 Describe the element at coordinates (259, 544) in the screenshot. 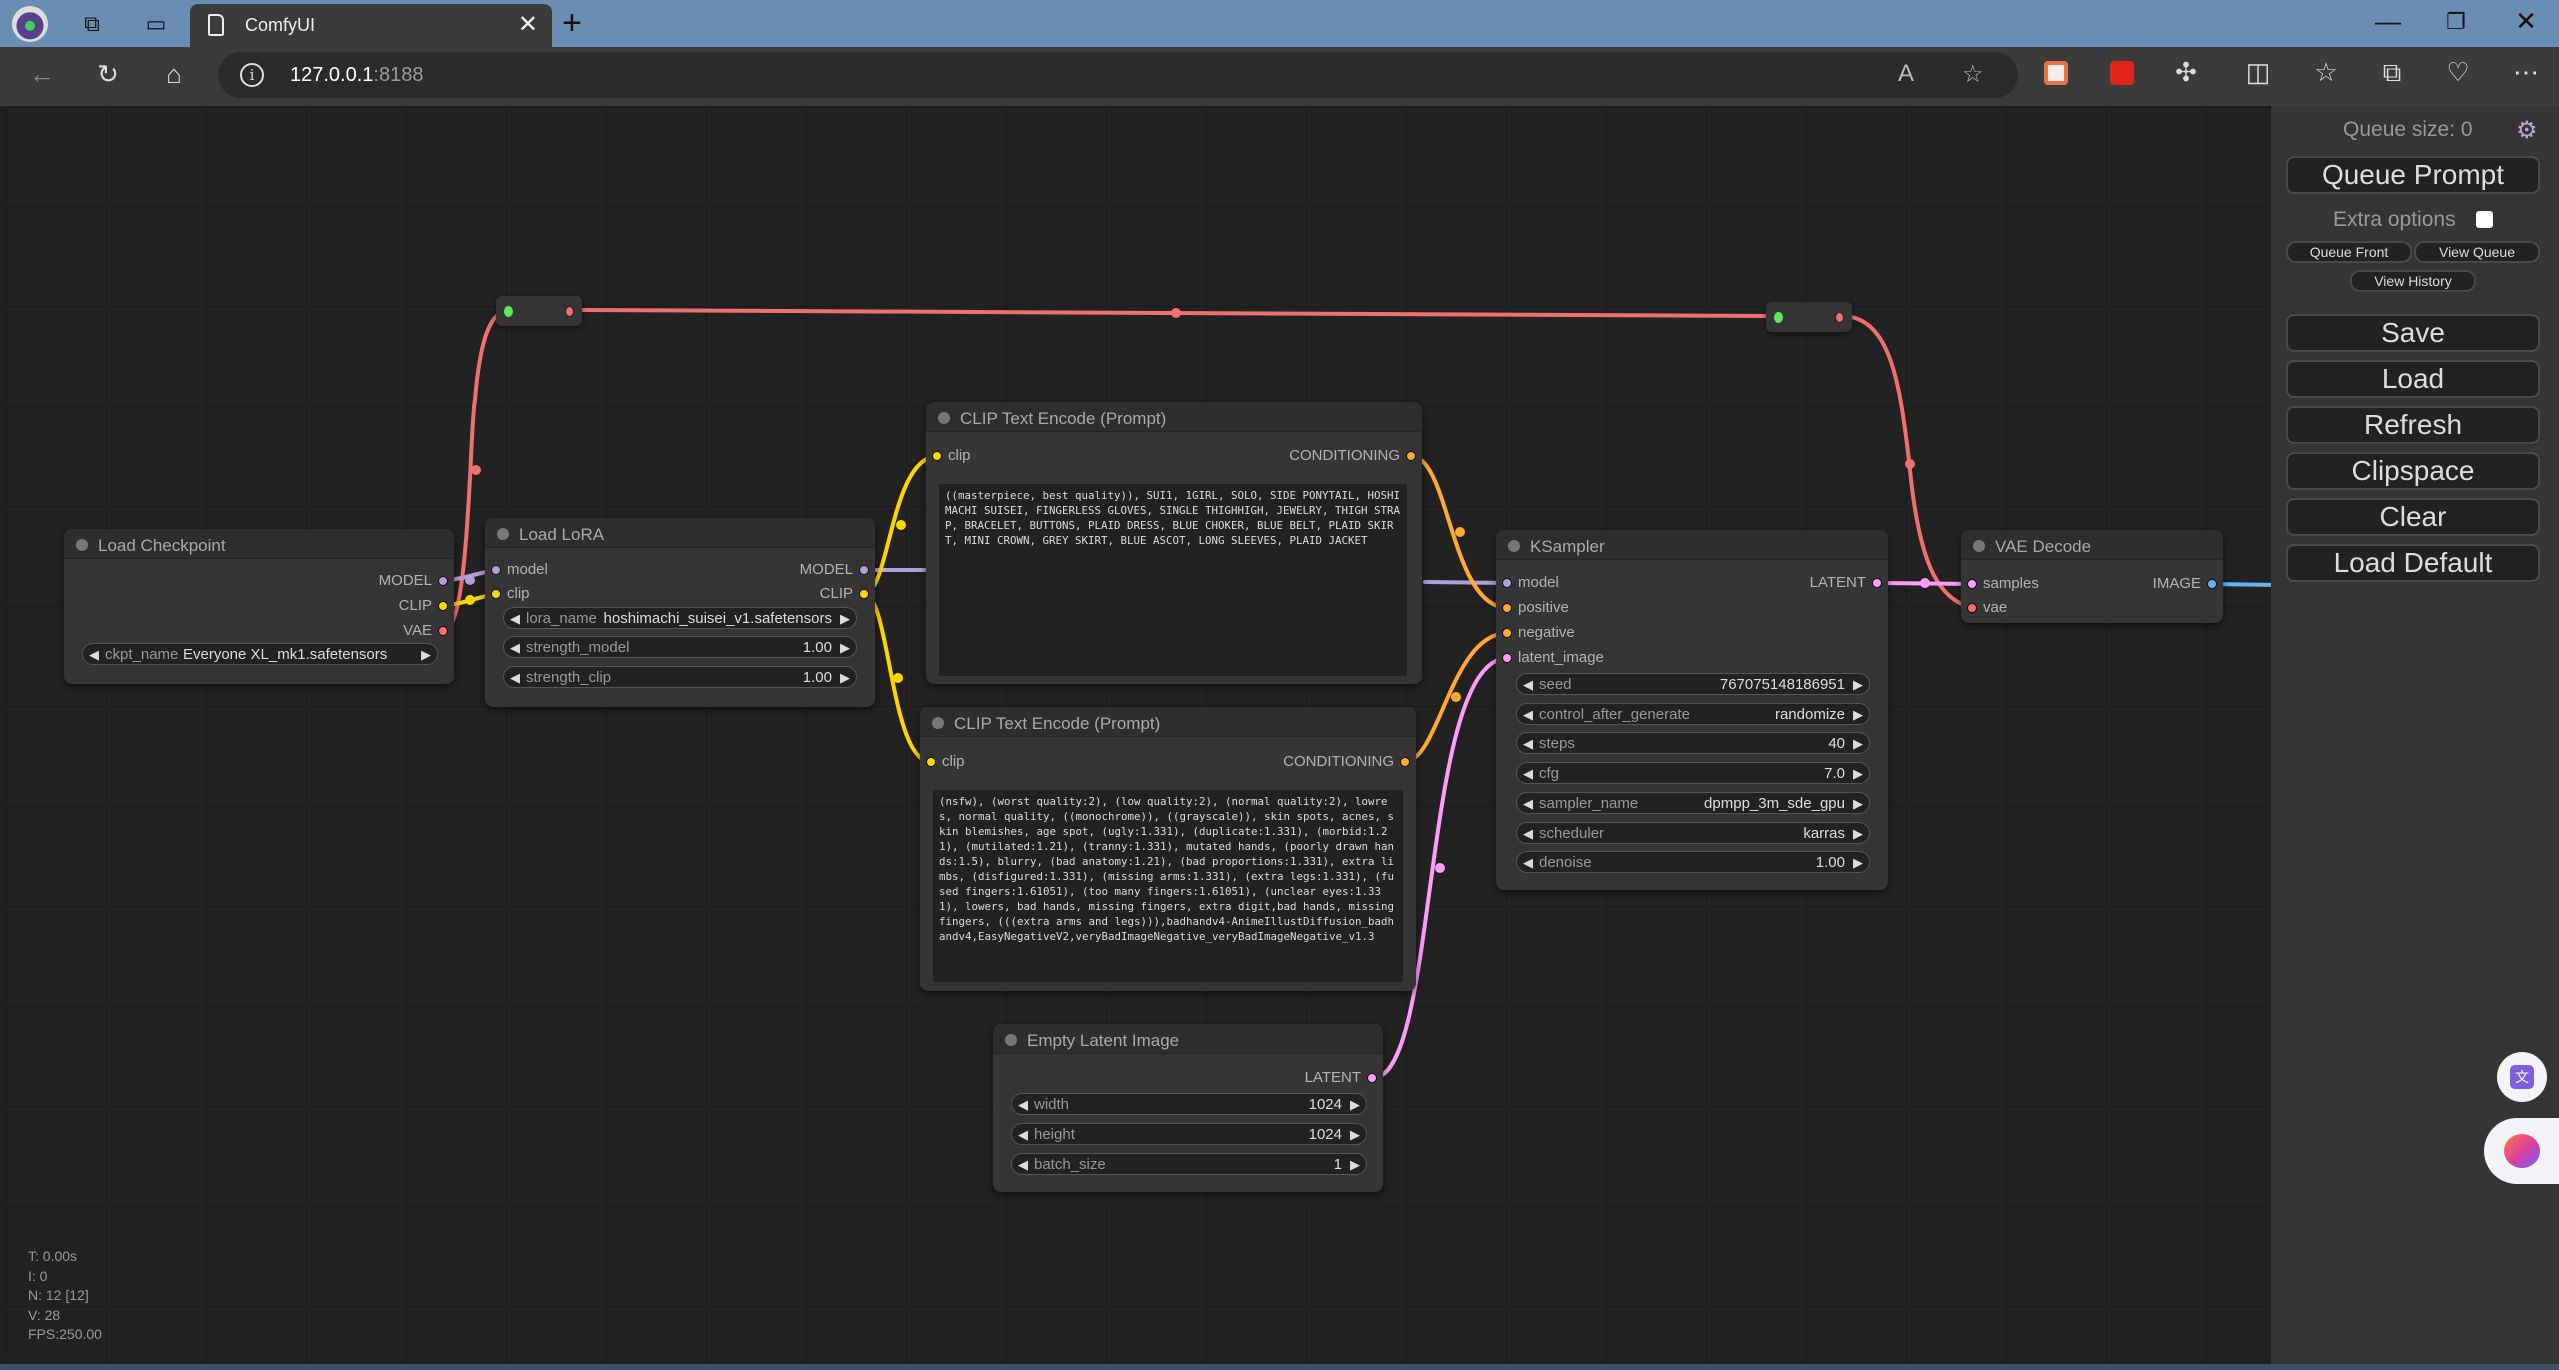

I see `node-title-bar: Load Checkpoint` at that location.